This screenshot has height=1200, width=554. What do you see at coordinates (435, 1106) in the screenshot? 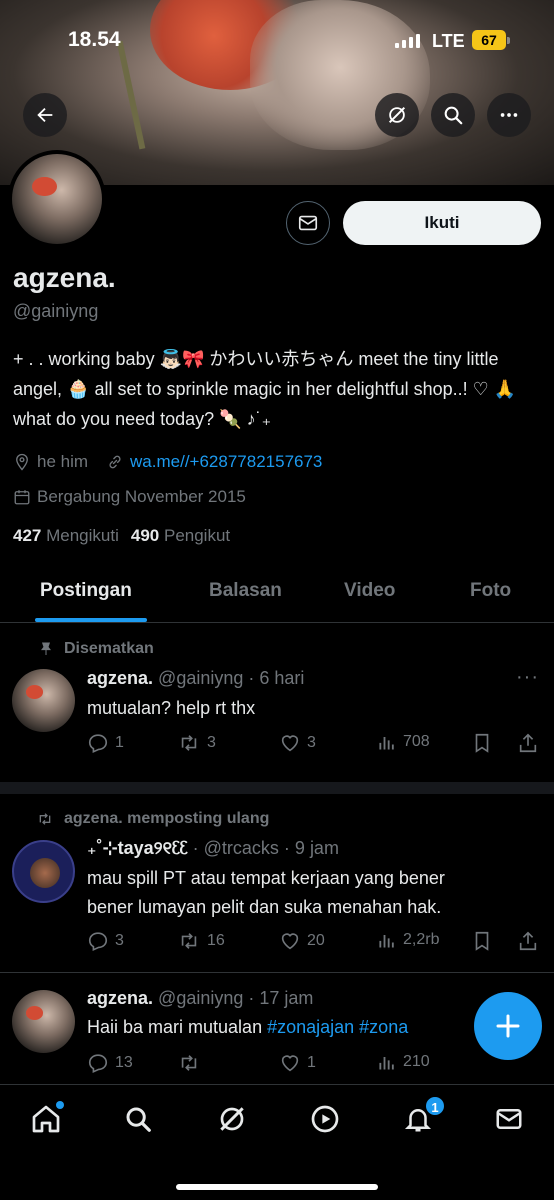
I see `notification-badge: 1` at bounding box center [435, 1106].